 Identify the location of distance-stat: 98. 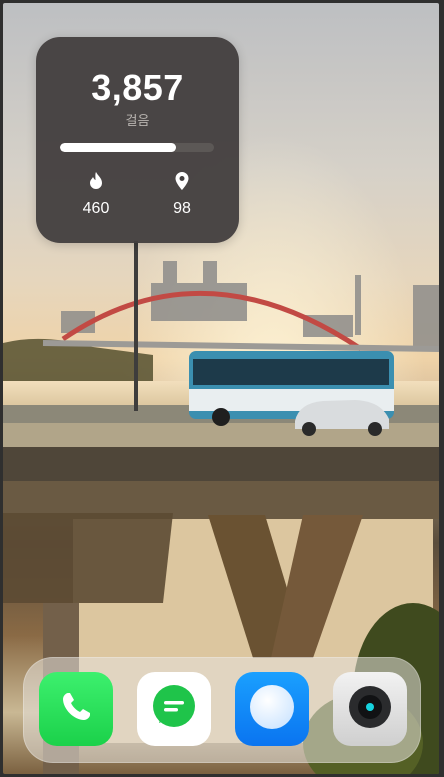
(182, 194).